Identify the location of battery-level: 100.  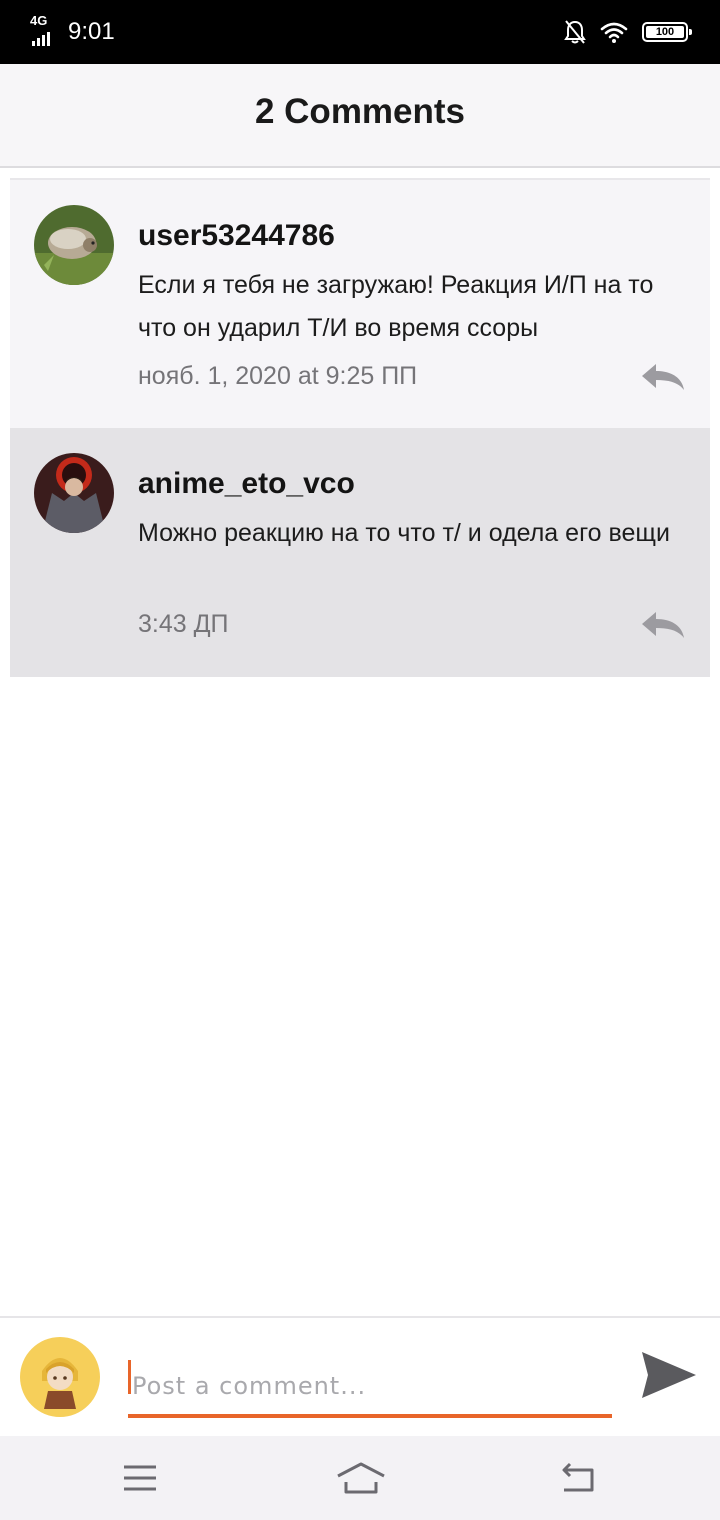
(665, 32).